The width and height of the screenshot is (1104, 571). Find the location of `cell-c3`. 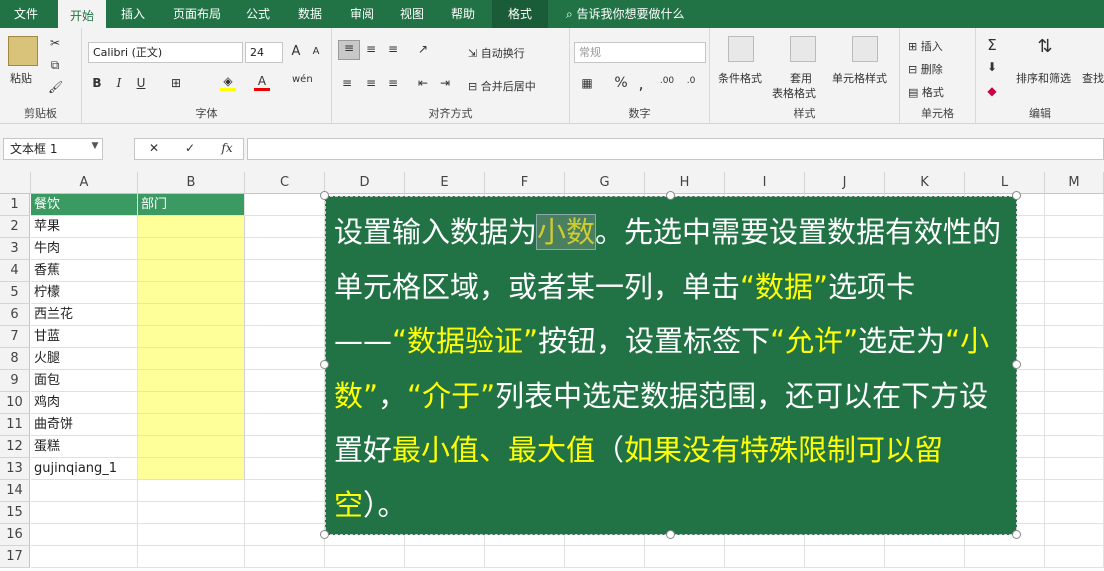

cell-c3 is located at coordinates (285, 249).